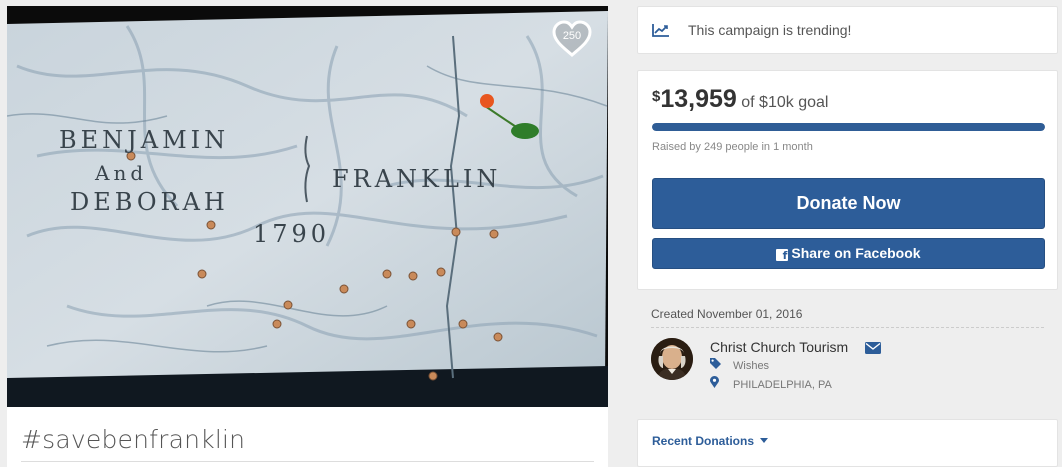  What do you see at coordinates (307, 437) in the screenshot?
I see `campaign-title-card: #savebenfranklin` at bounding box center [307, 437].